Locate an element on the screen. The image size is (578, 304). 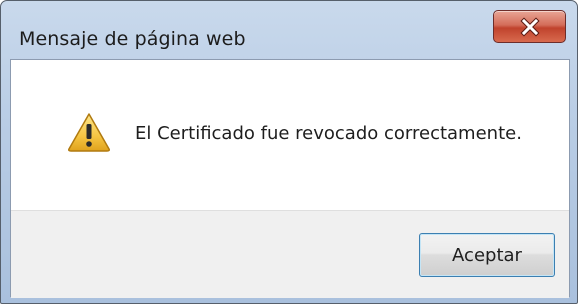
close-icon is located at coordinates (529, 26).